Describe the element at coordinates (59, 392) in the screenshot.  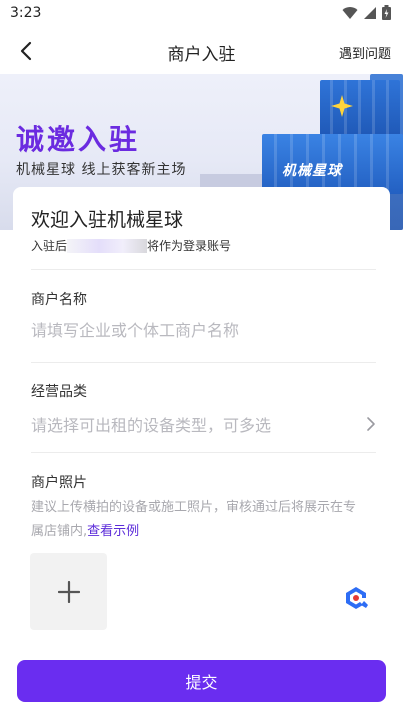
I see `category-label: 经营品类` at that location.